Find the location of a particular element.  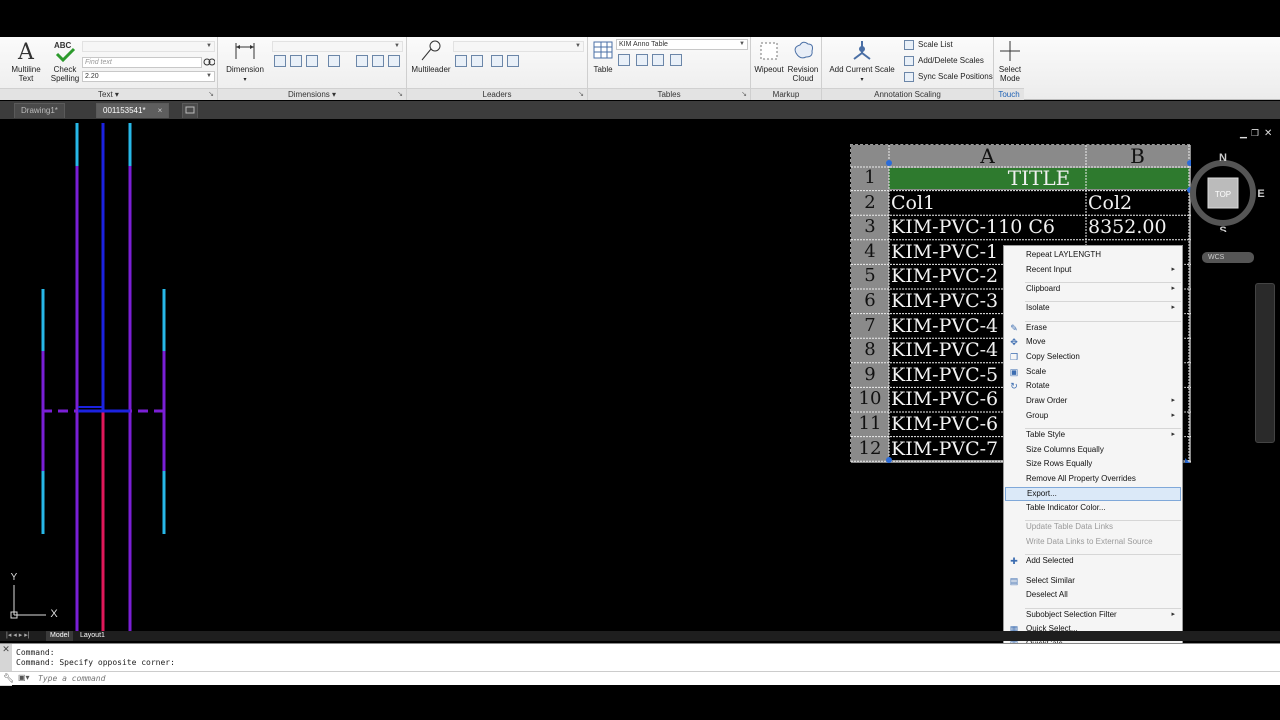

revision-cloud-button: Revision Cloud is located at coordinates (803, 61).